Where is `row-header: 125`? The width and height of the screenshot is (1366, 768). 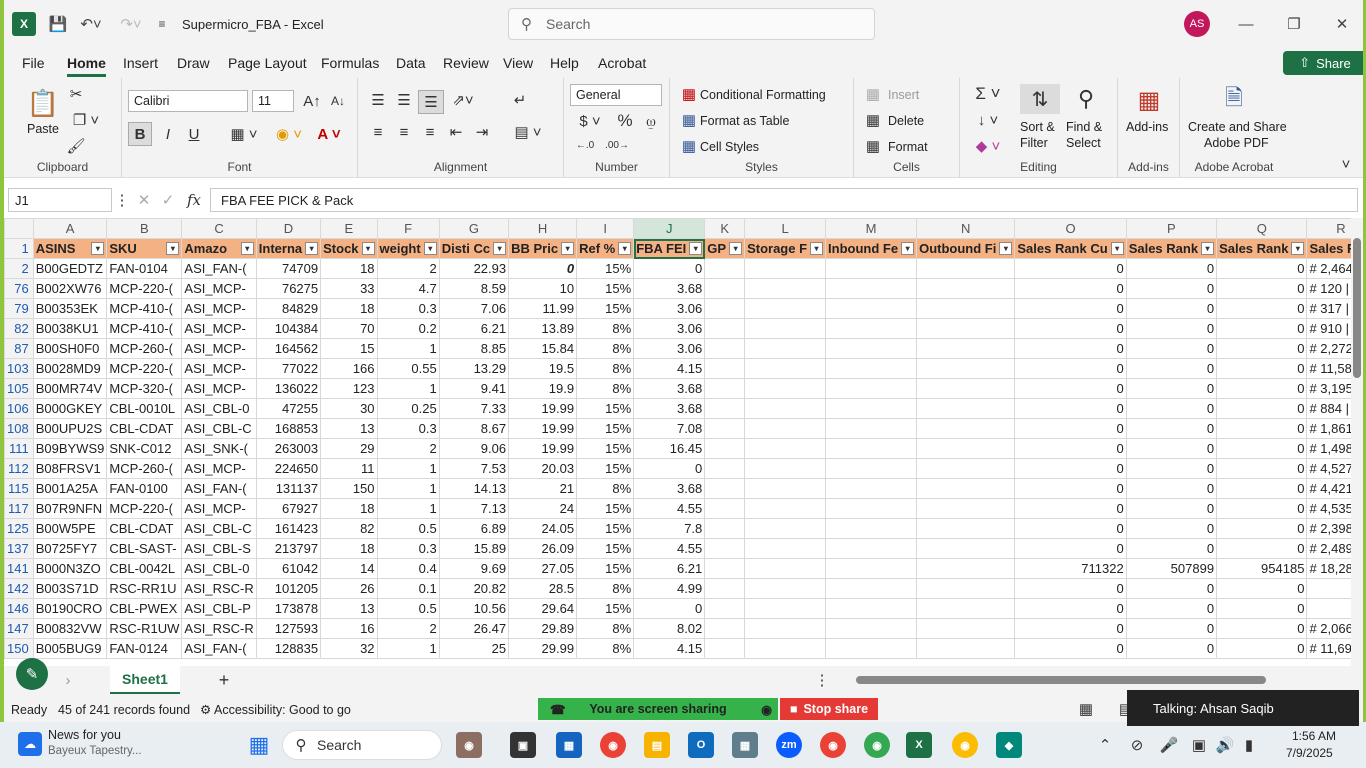
row-header: 125 is located at coordinates (19, 528).